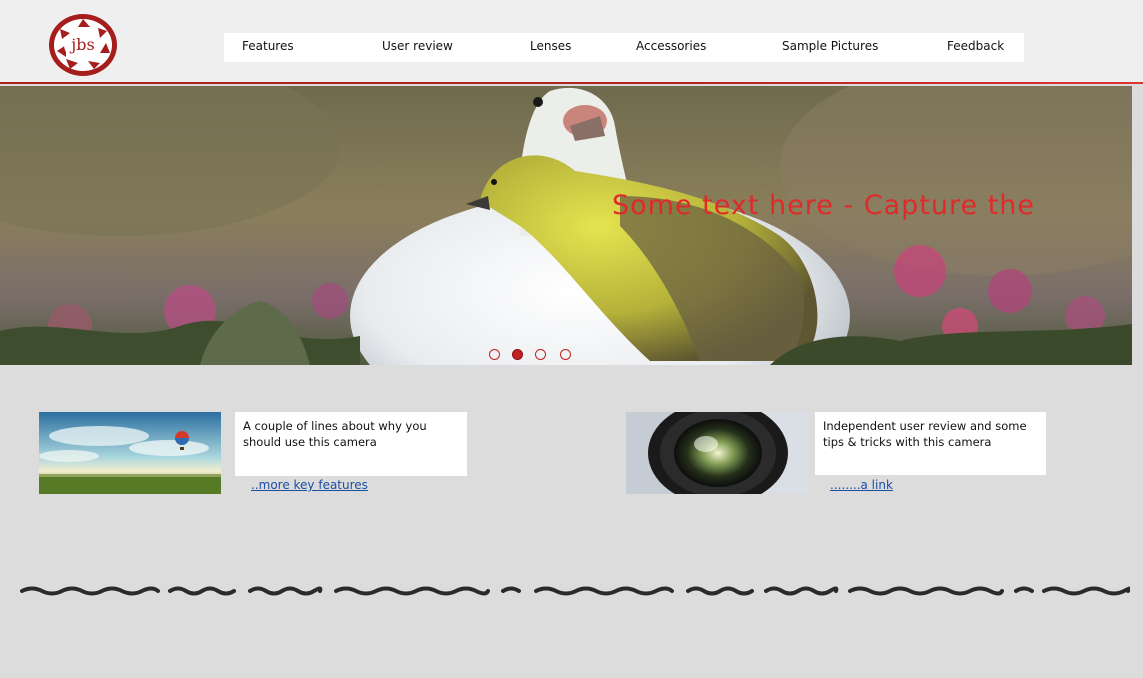  What do you see at coordinates (830, 47) in the screenshot?
I see `nav-sample-pictures: Sample Pictures` at bounding box center [830, 47].